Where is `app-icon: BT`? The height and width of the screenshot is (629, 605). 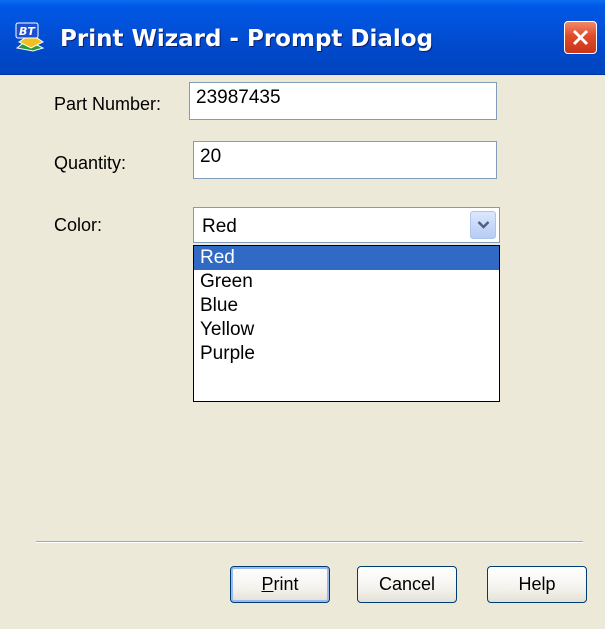
app-icon: BT is located at coordinates (30, 37).